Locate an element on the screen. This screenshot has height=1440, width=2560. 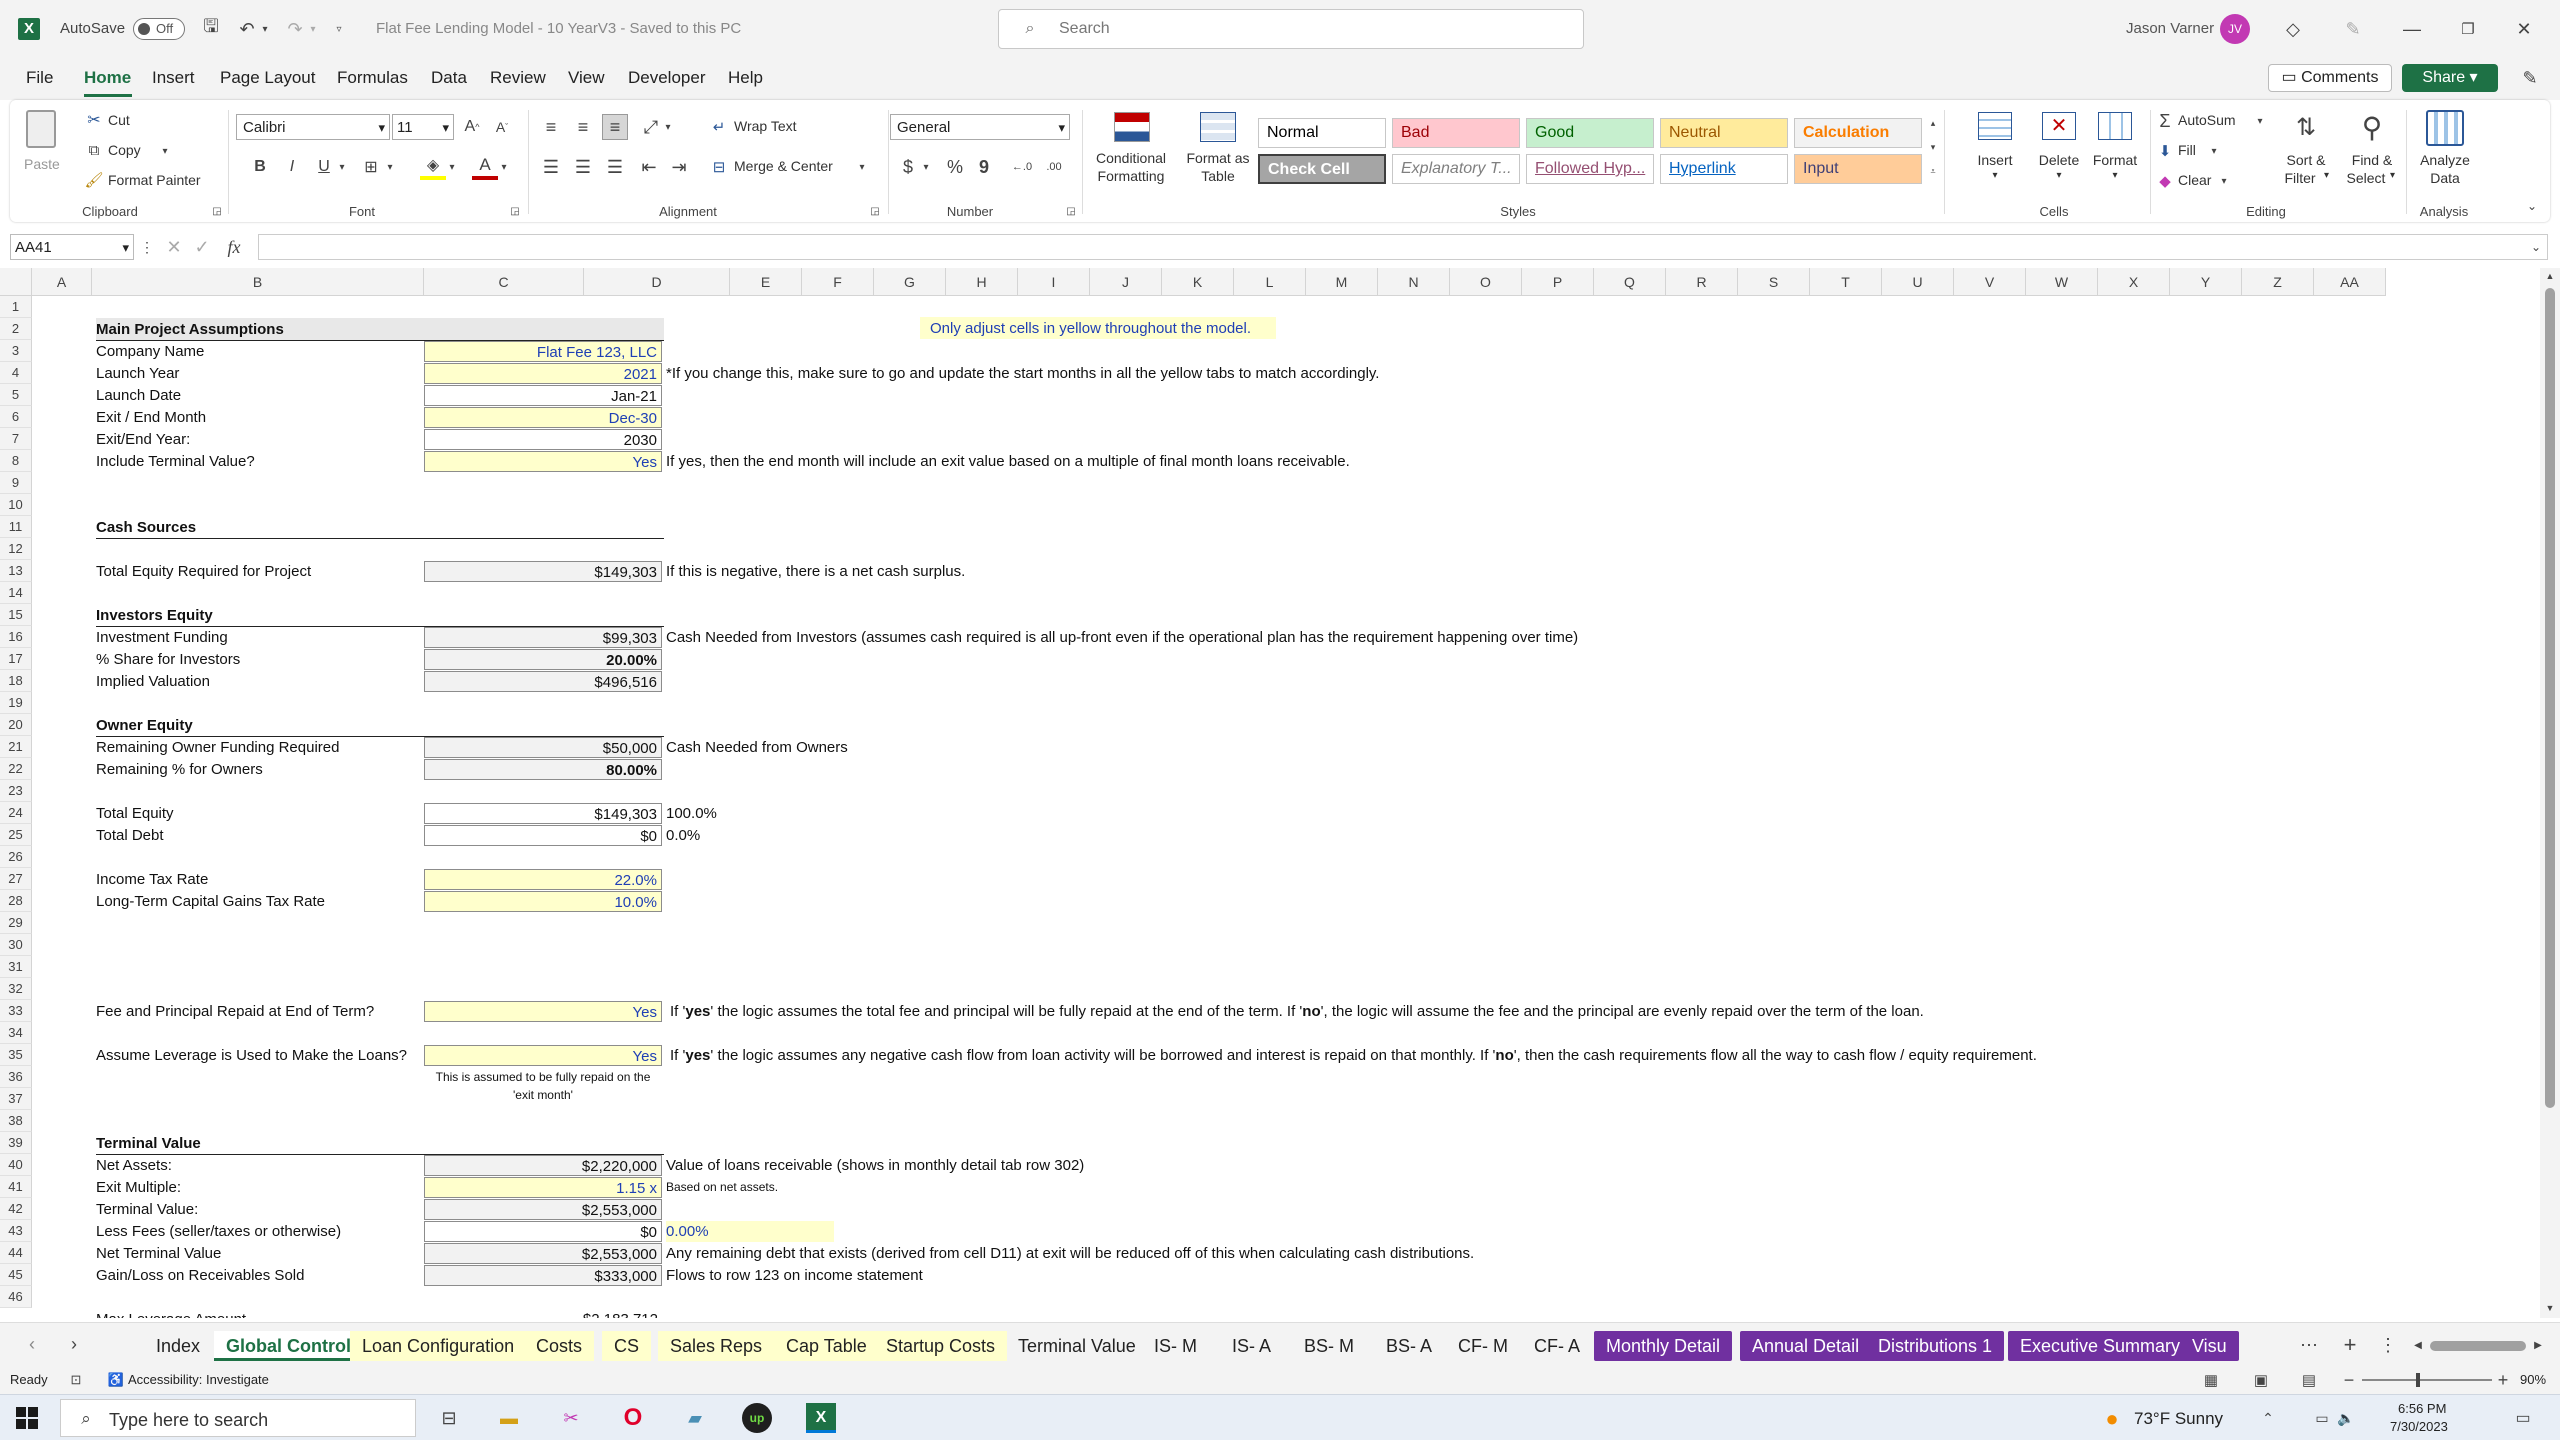
row-header: 11 is located at coordinates (16, 527).